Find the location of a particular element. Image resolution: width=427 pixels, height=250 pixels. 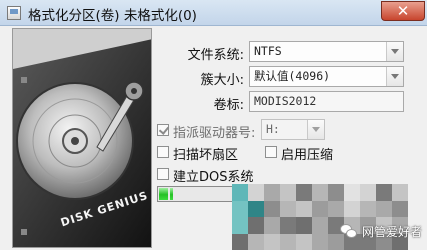

watermark: 网管爱好者 is located at coordinates (381, 231).